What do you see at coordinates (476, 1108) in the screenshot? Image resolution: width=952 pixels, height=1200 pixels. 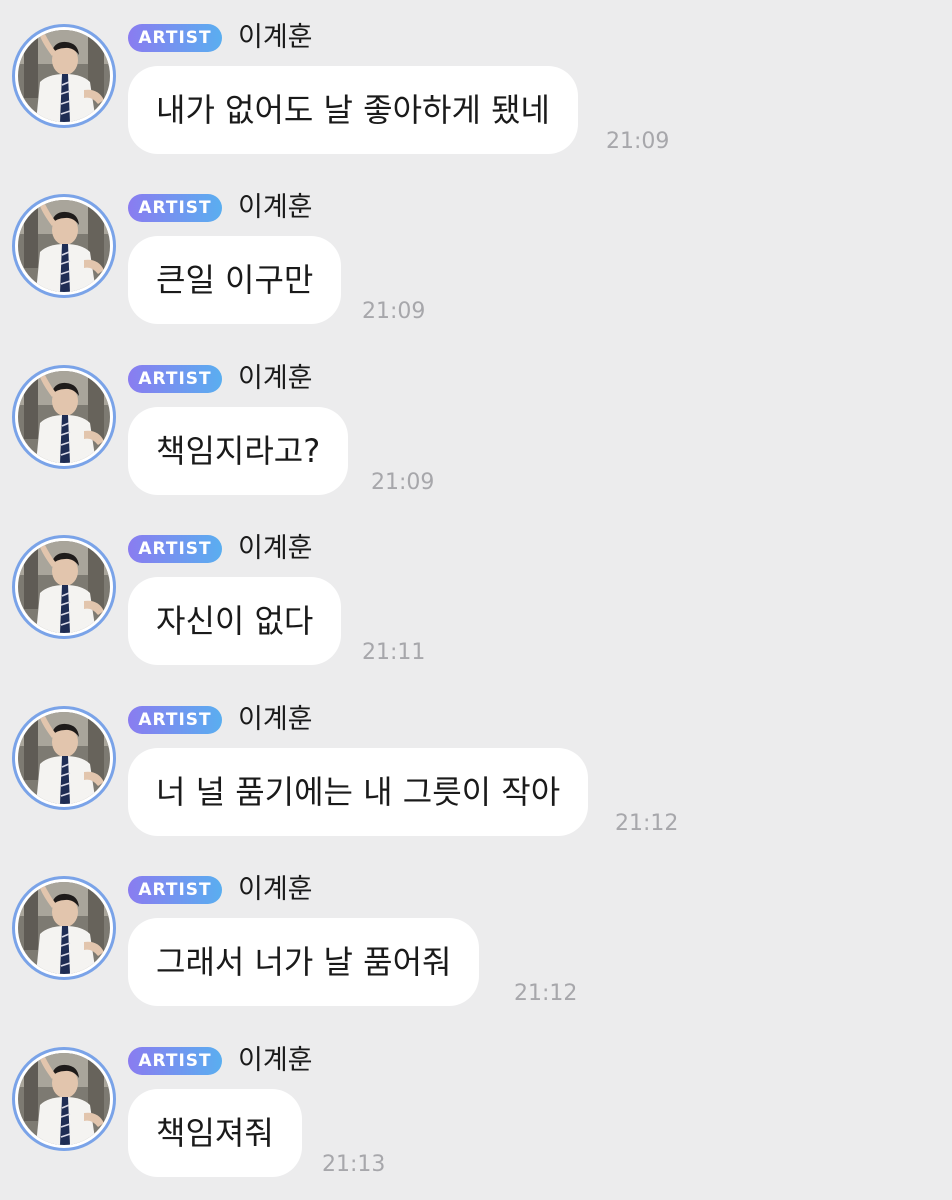 I see `message-row: ARTIST 이계훈 책임져줘 21:13` at bounding box center [476, 1108].